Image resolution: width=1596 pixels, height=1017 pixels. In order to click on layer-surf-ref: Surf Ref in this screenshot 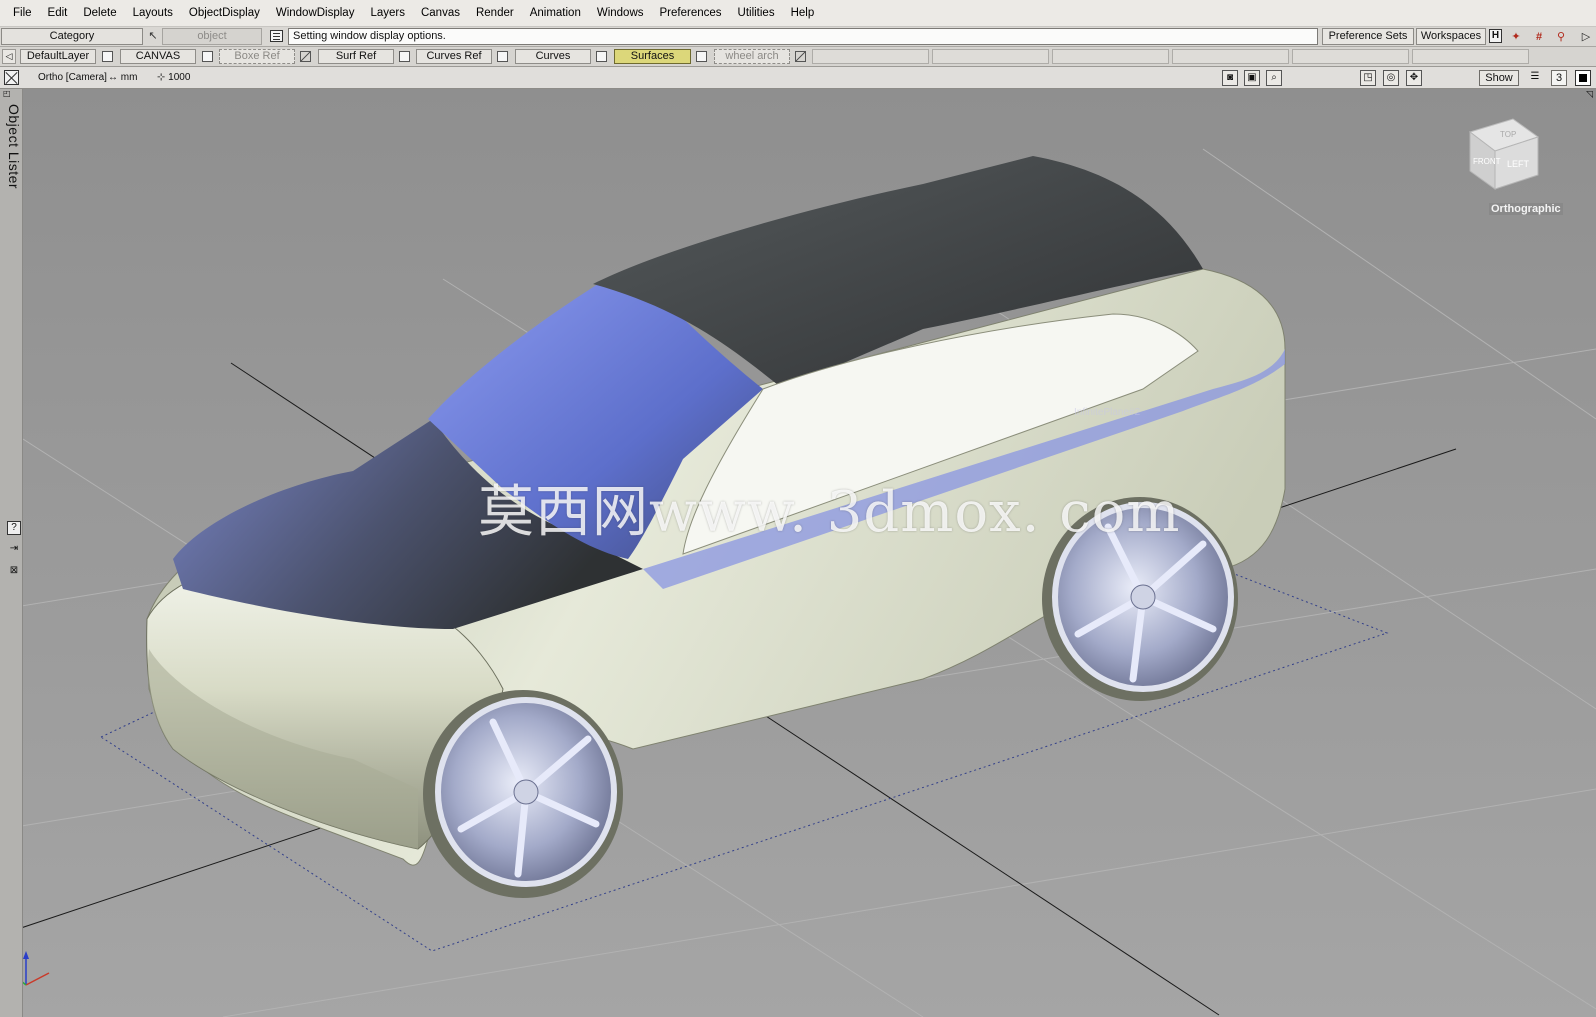, I will do `click(356, 56)`.